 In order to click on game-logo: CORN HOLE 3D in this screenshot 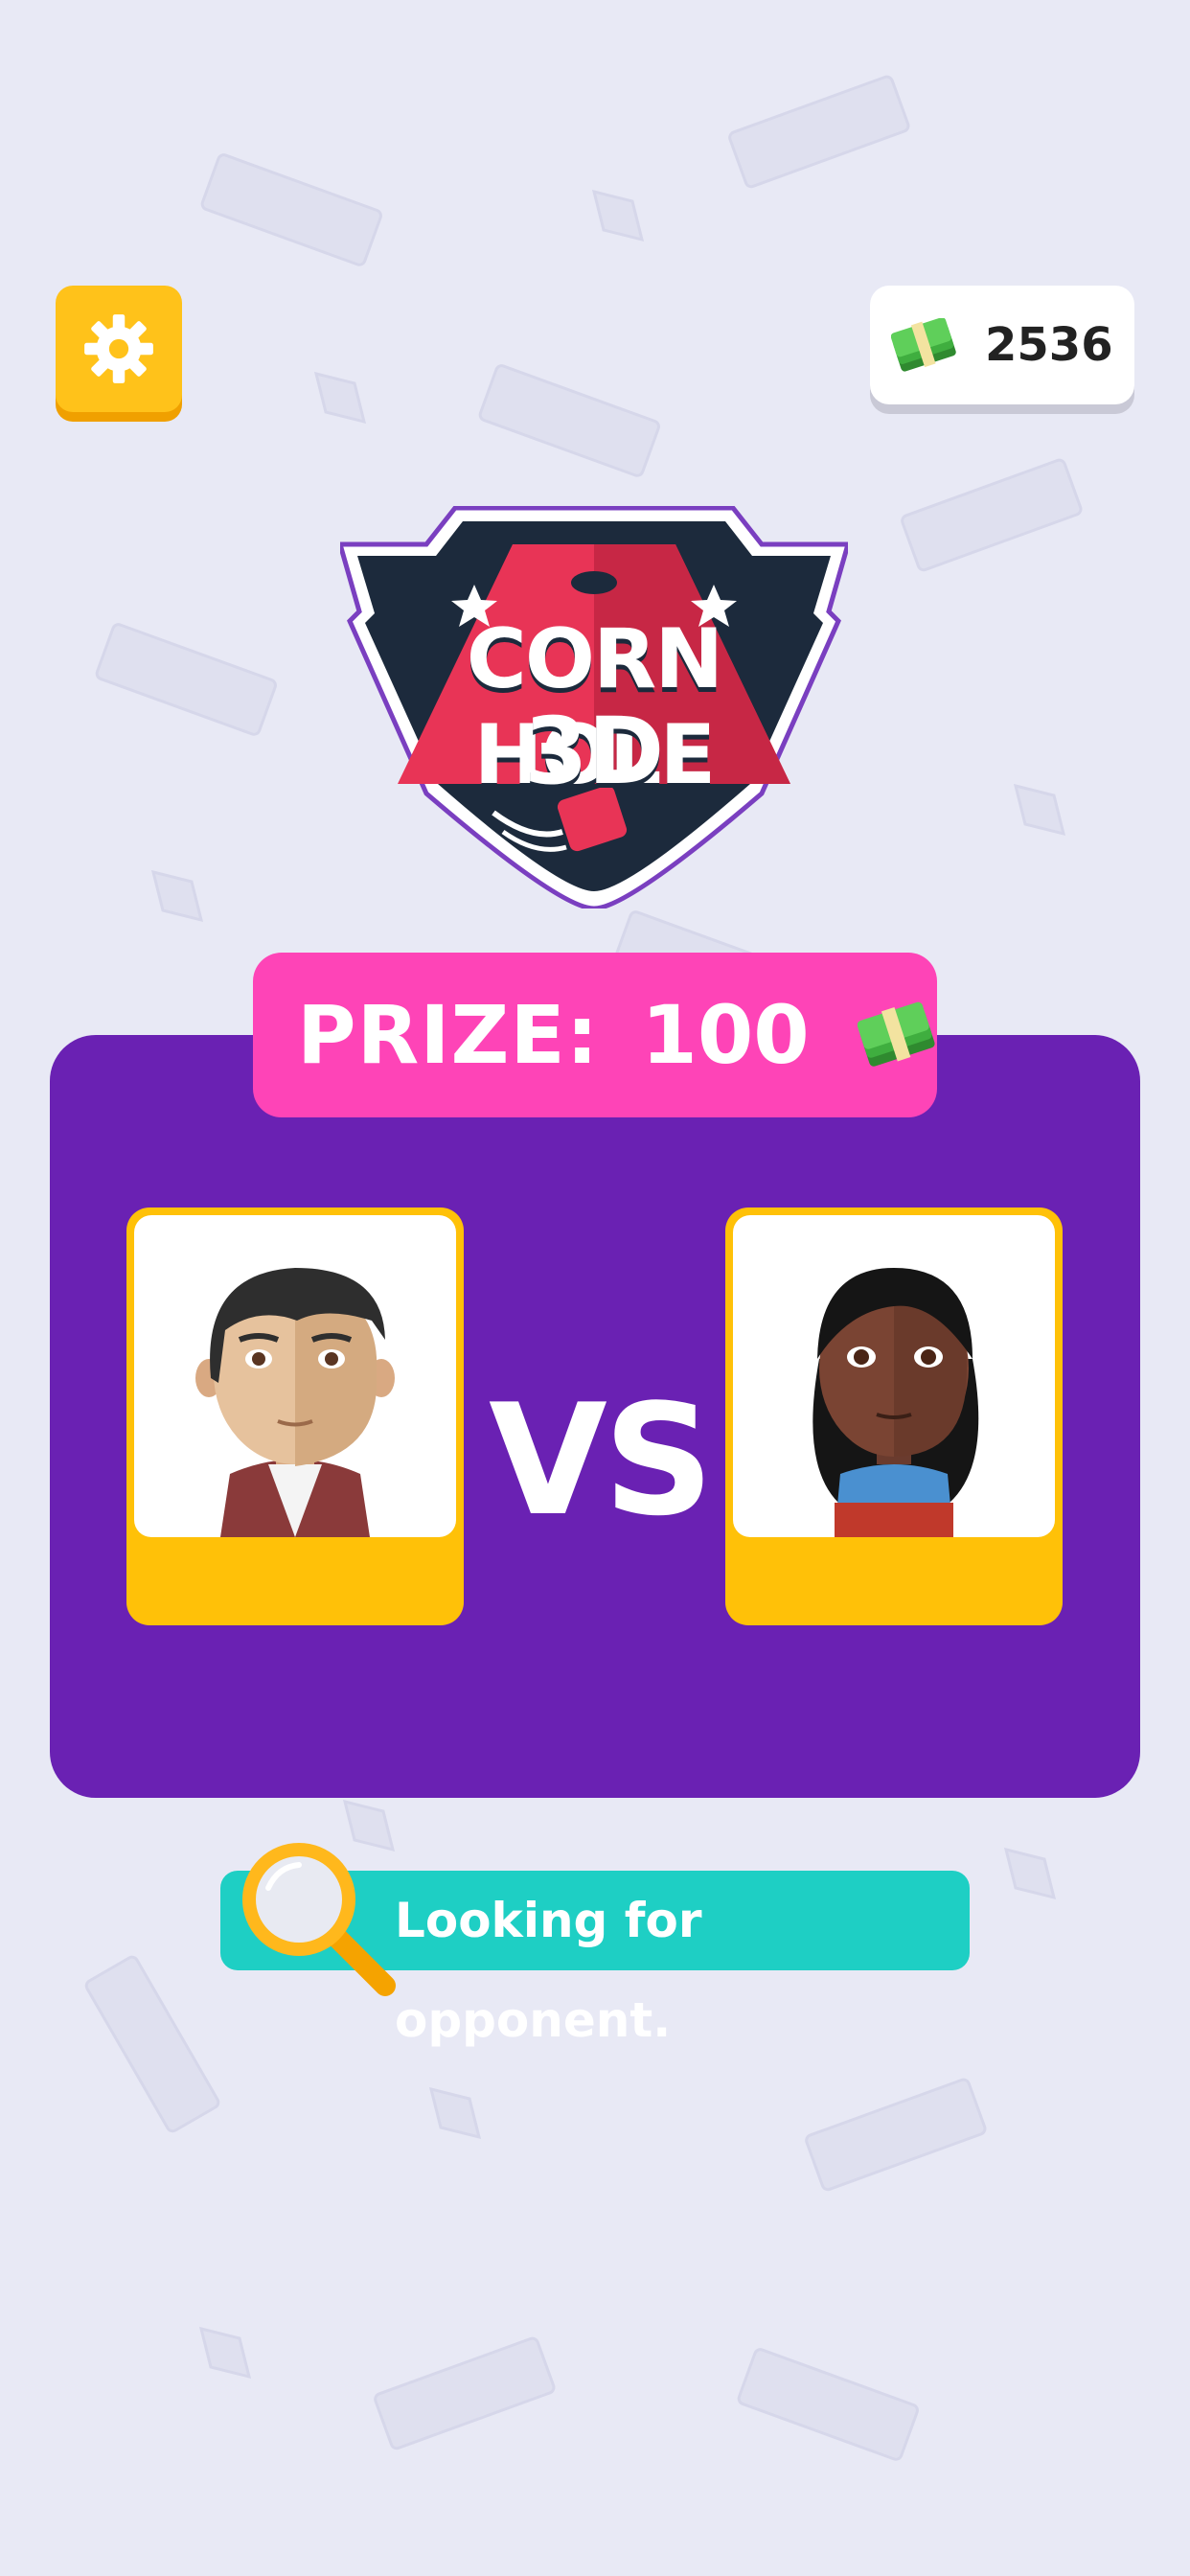, I will do `click(594, 708)`.